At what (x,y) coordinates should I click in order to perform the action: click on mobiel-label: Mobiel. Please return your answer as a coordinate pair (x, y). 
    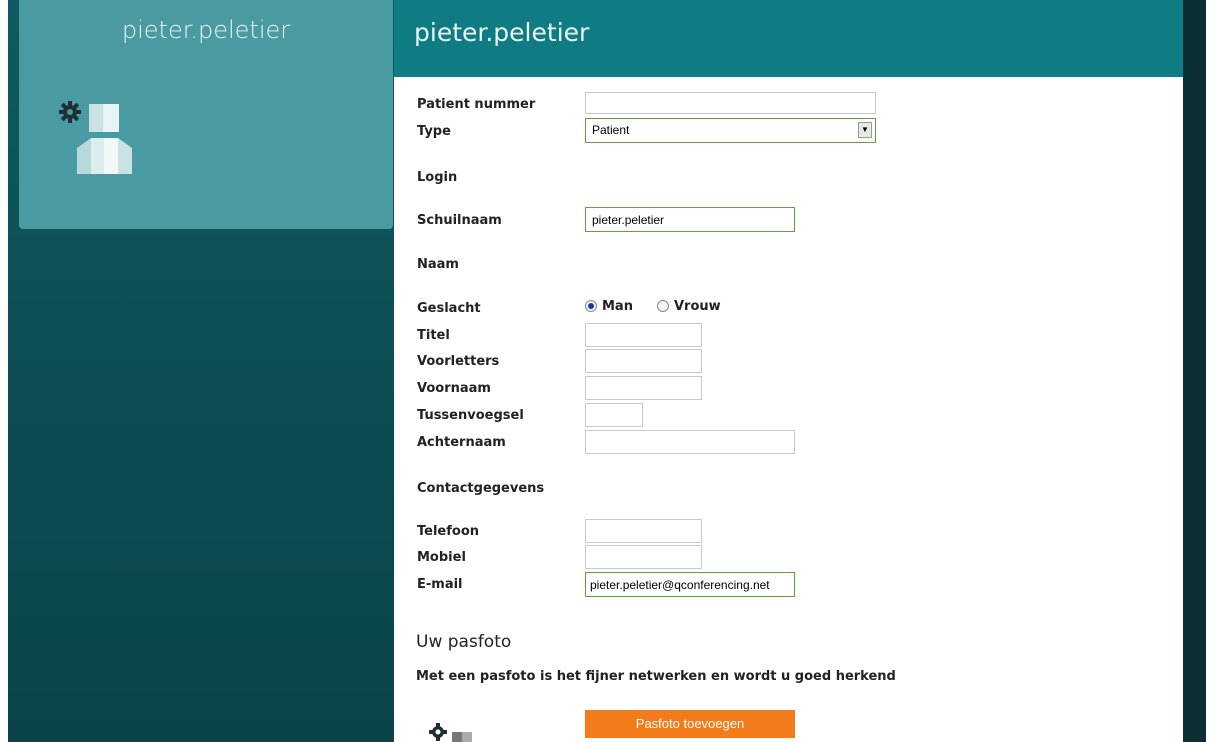
    Looking at the image, I should click on (441, 557).